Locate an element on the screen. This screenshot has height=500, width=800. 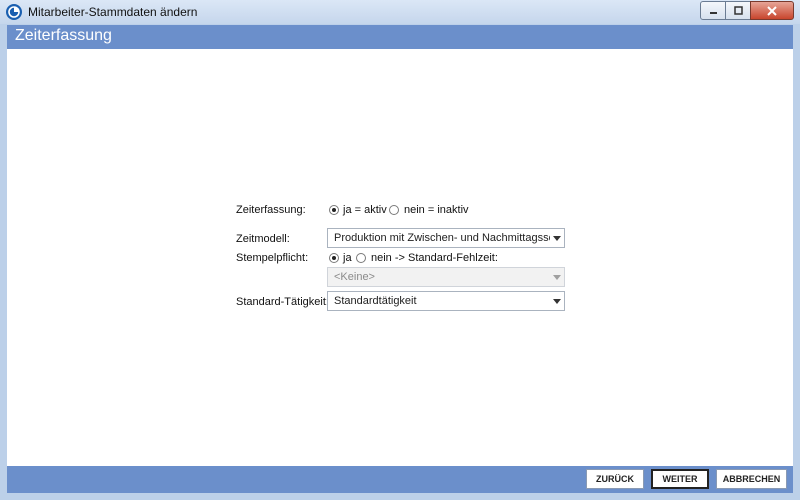
footer-bar: ZURÜCK WEITER ABBRECHEN is located at coordinates (400, 479).